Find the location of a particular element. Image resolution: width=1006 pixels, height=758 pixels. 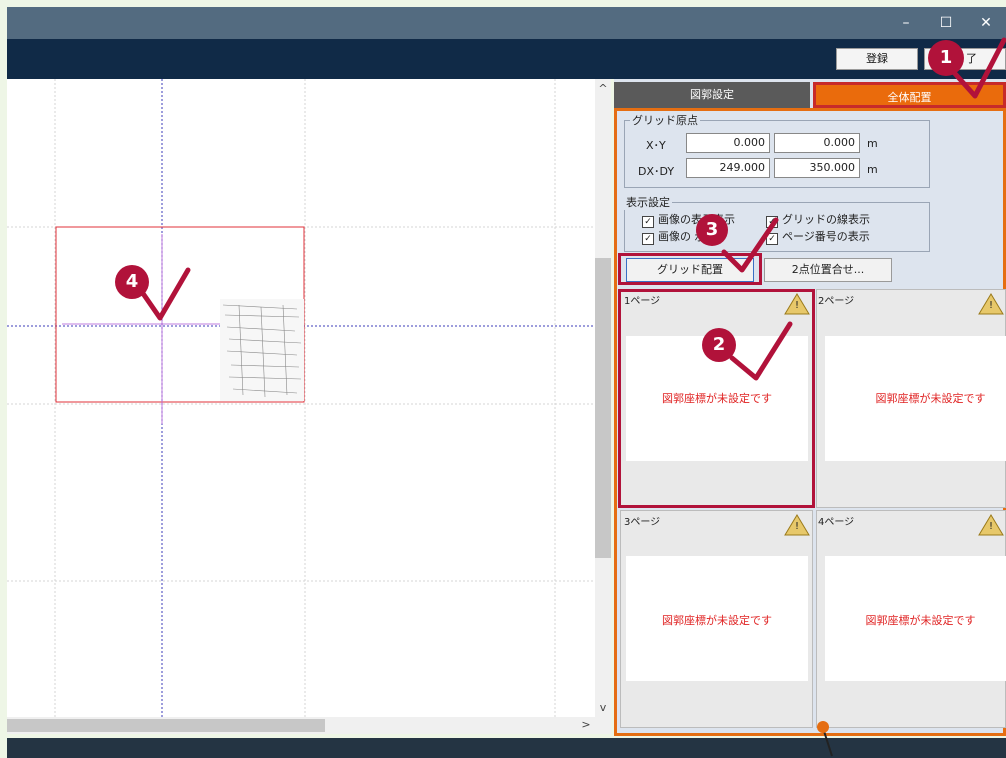

pointer-dot is located at coordinates (823, 727).